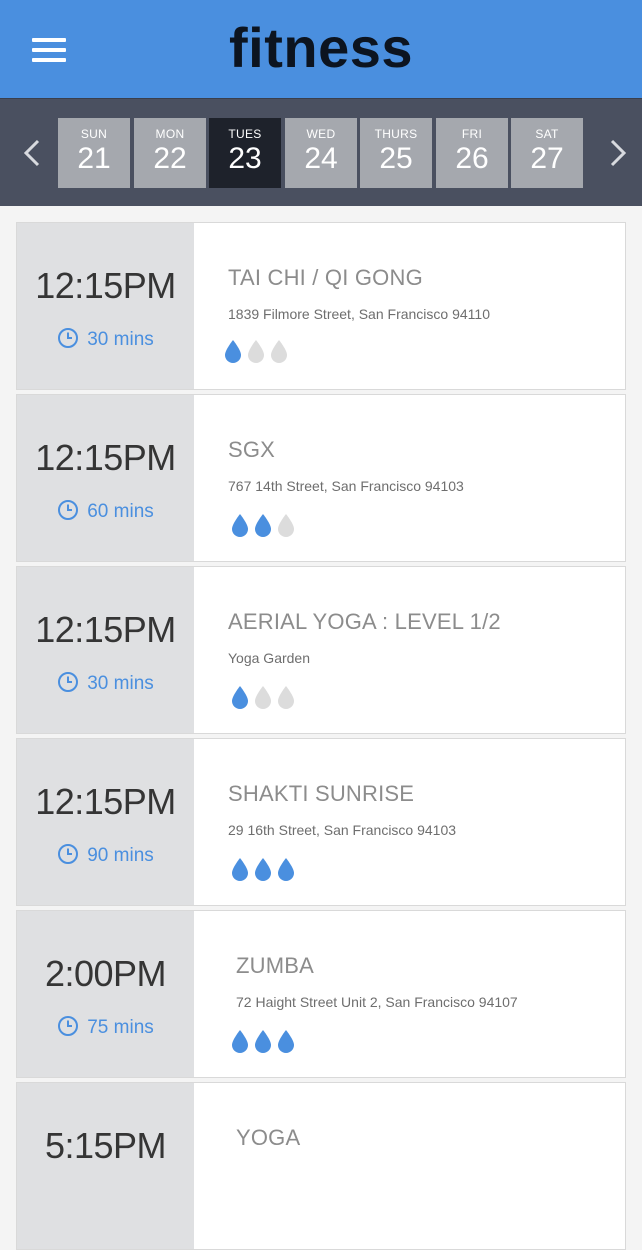 The height and width of the screenshot is (1250, 642). What do you see at coordinates (342, 830) in the screenshot?
I see `class-address: 29 16th Street, San Francisco 94103` at bounding box center [342, 830].